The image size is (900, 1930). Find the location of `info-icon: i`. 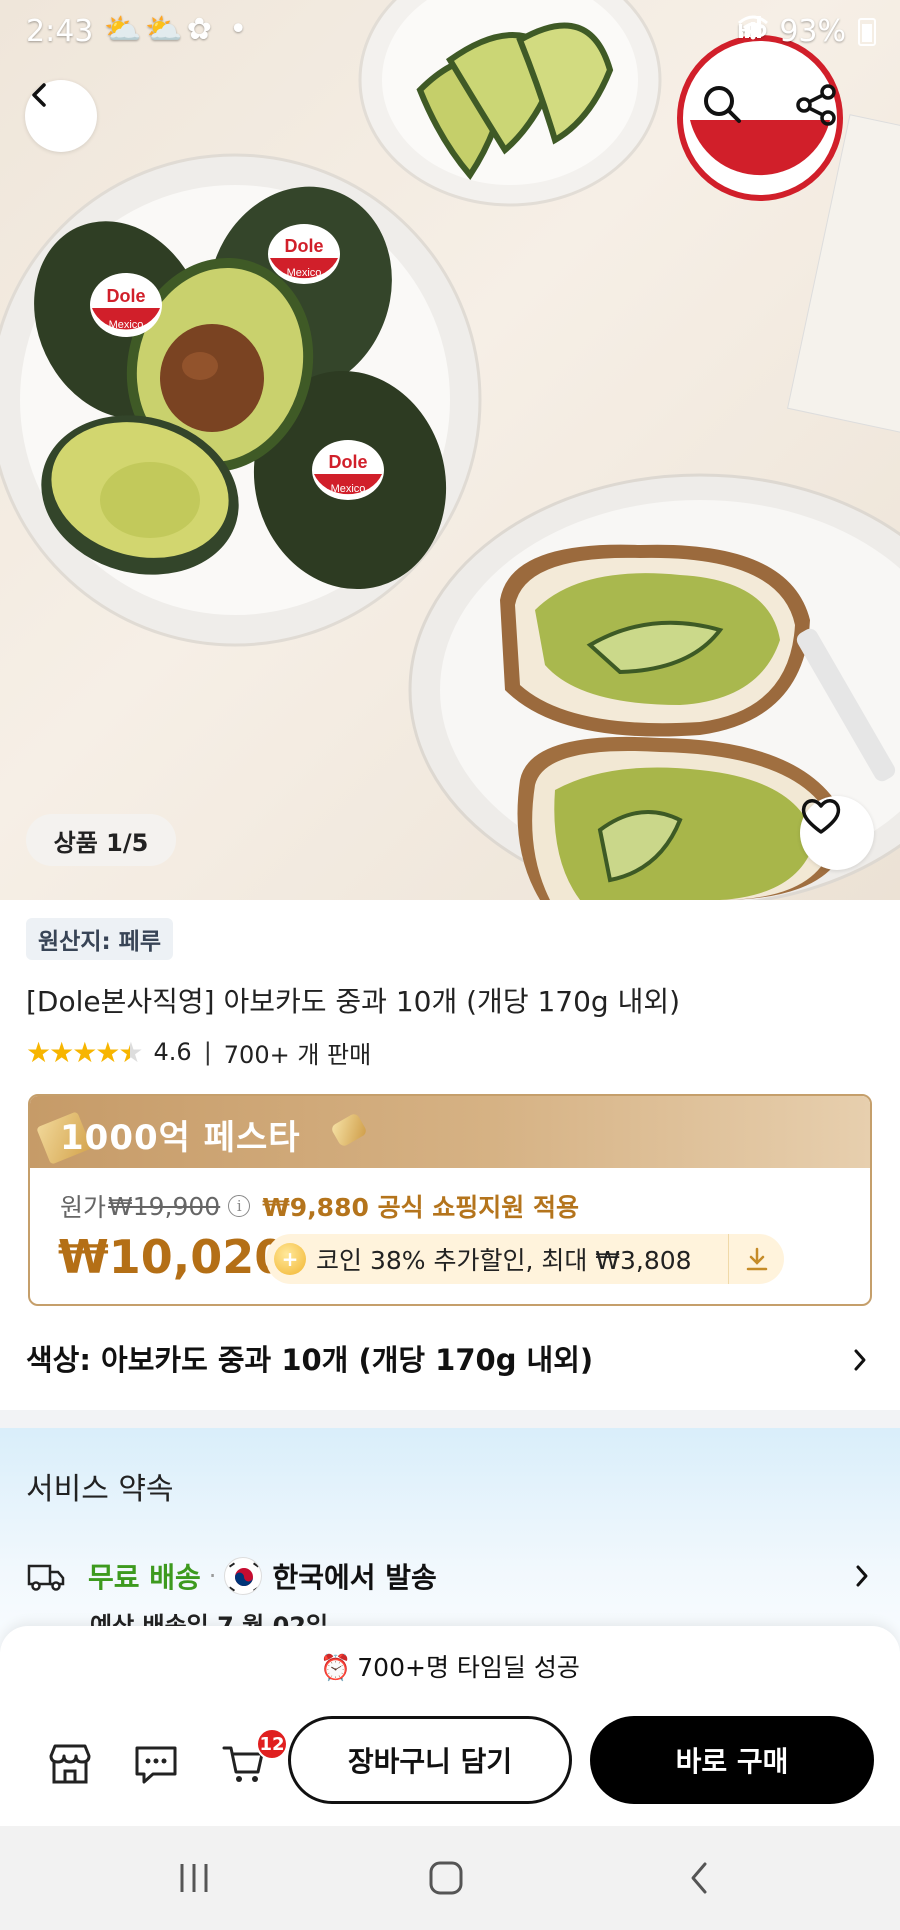

info-icon: i is located at coordinates (239, 1206).